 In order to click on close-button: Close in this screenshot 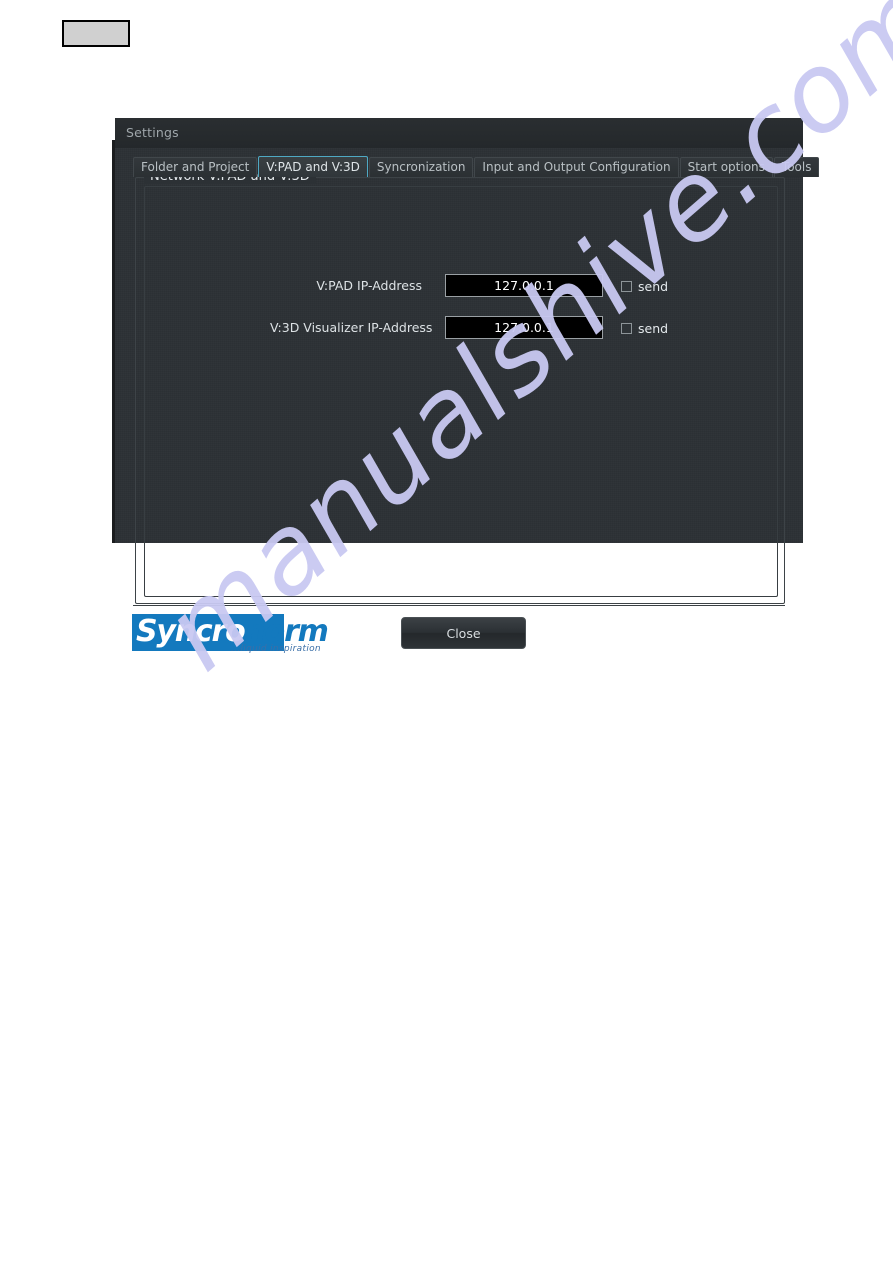, I will do `click(463, 633)`.